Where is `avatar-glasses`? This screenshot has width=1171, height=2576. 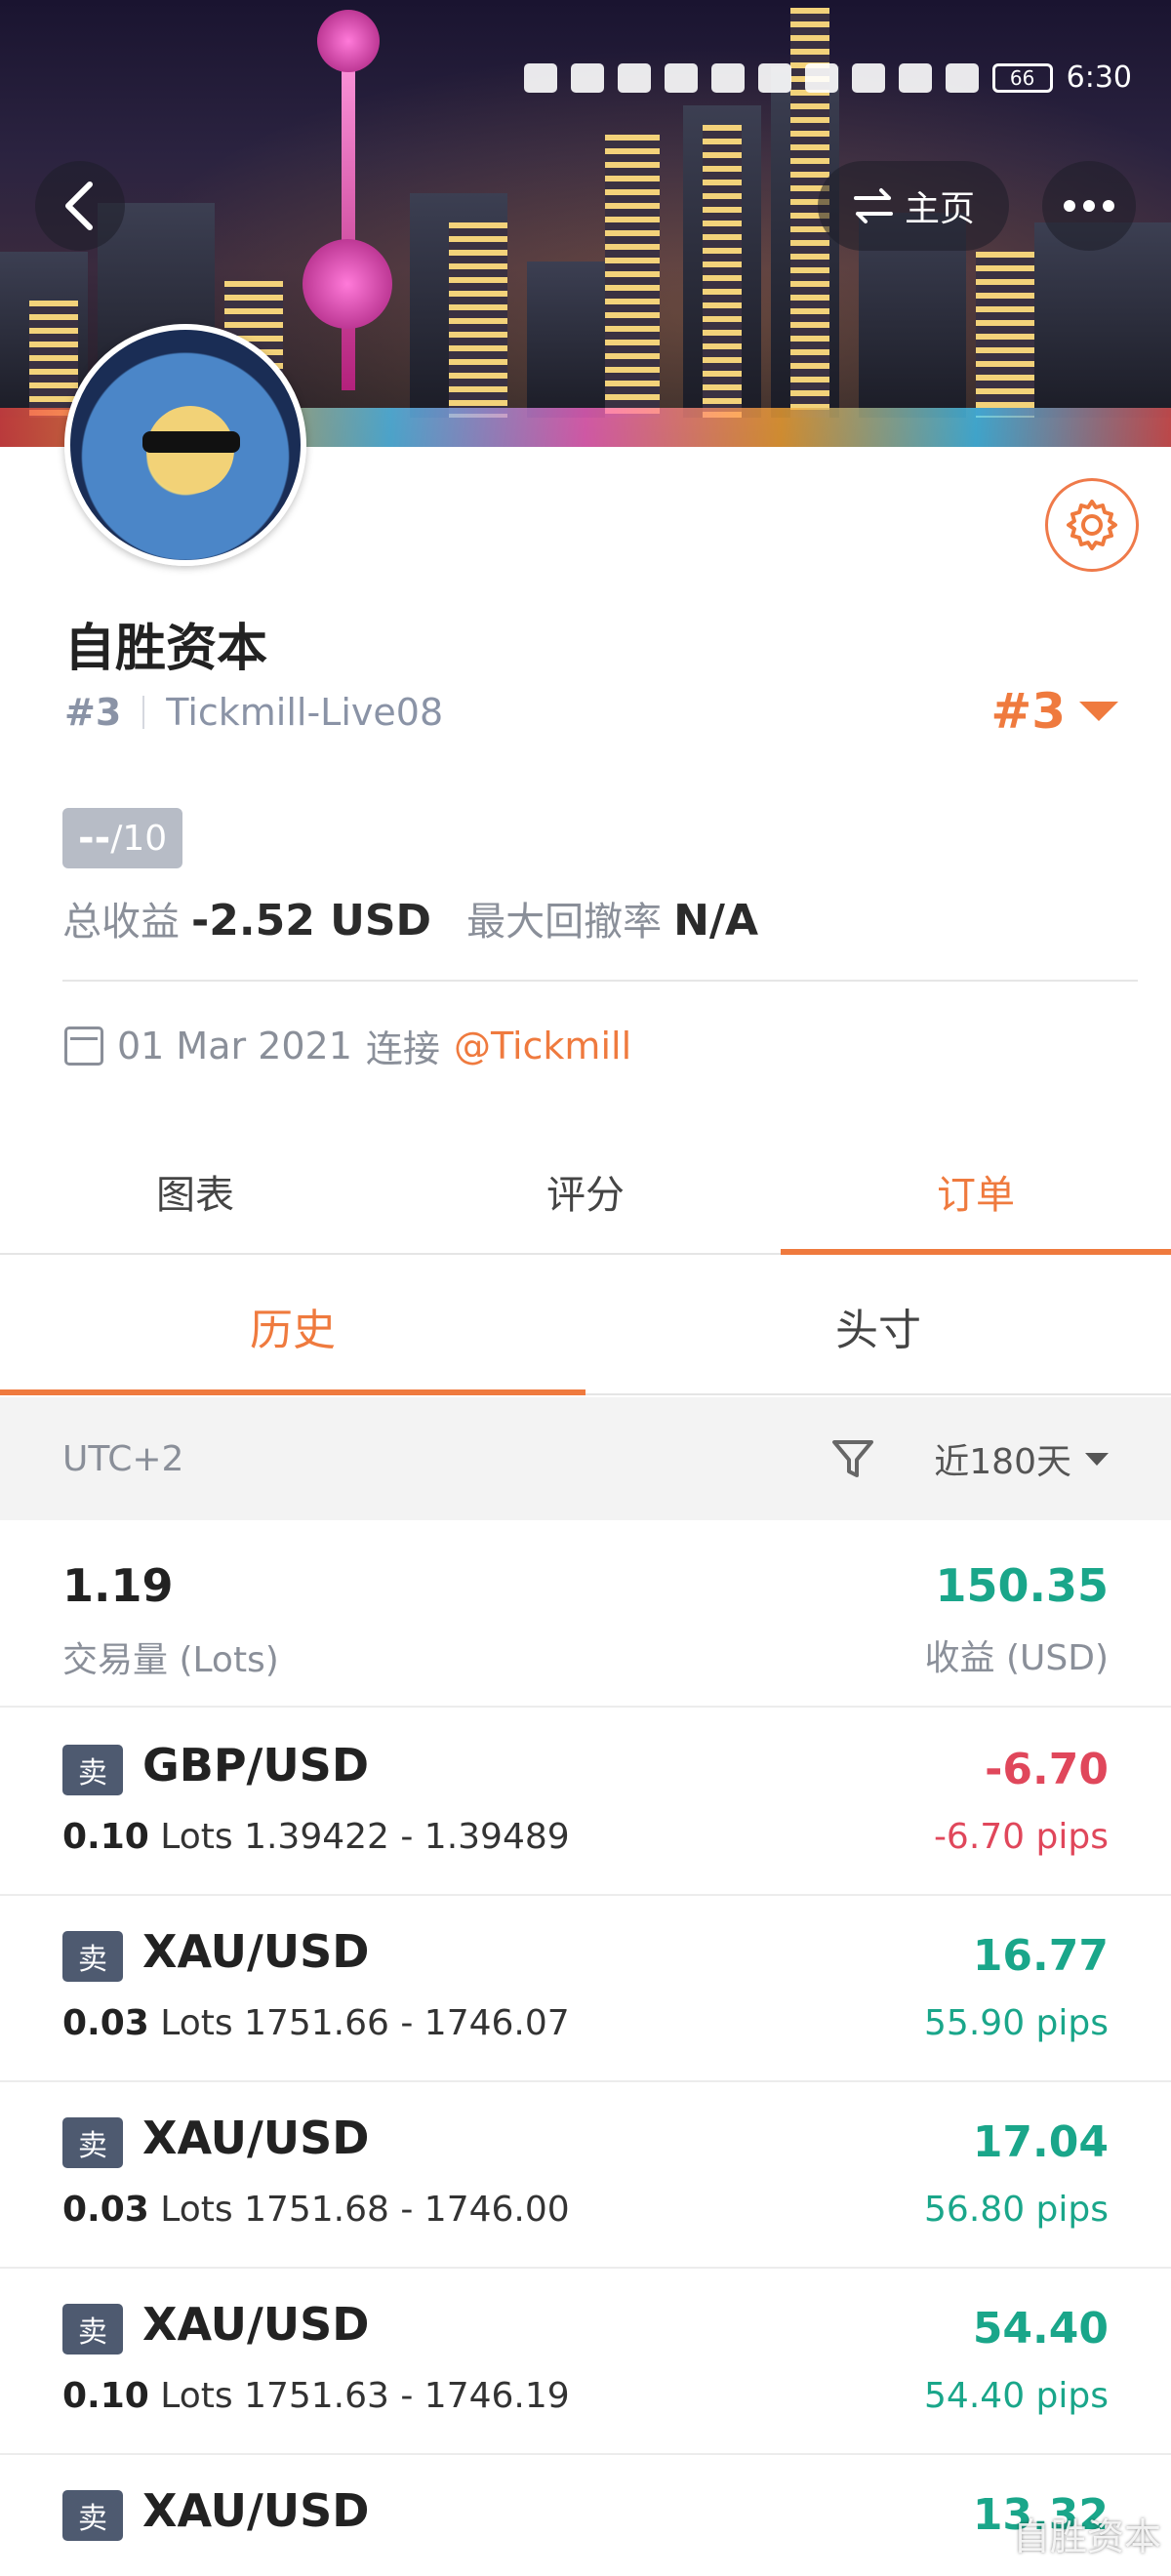
avatar-glasses is located at coordinates (191, 442).